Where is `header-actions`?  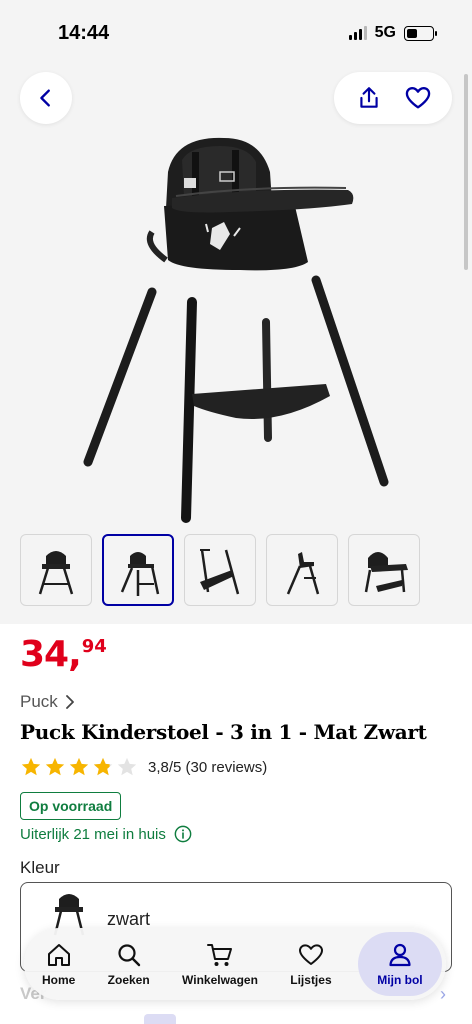 header-actions is located at coordinates (393, 98).